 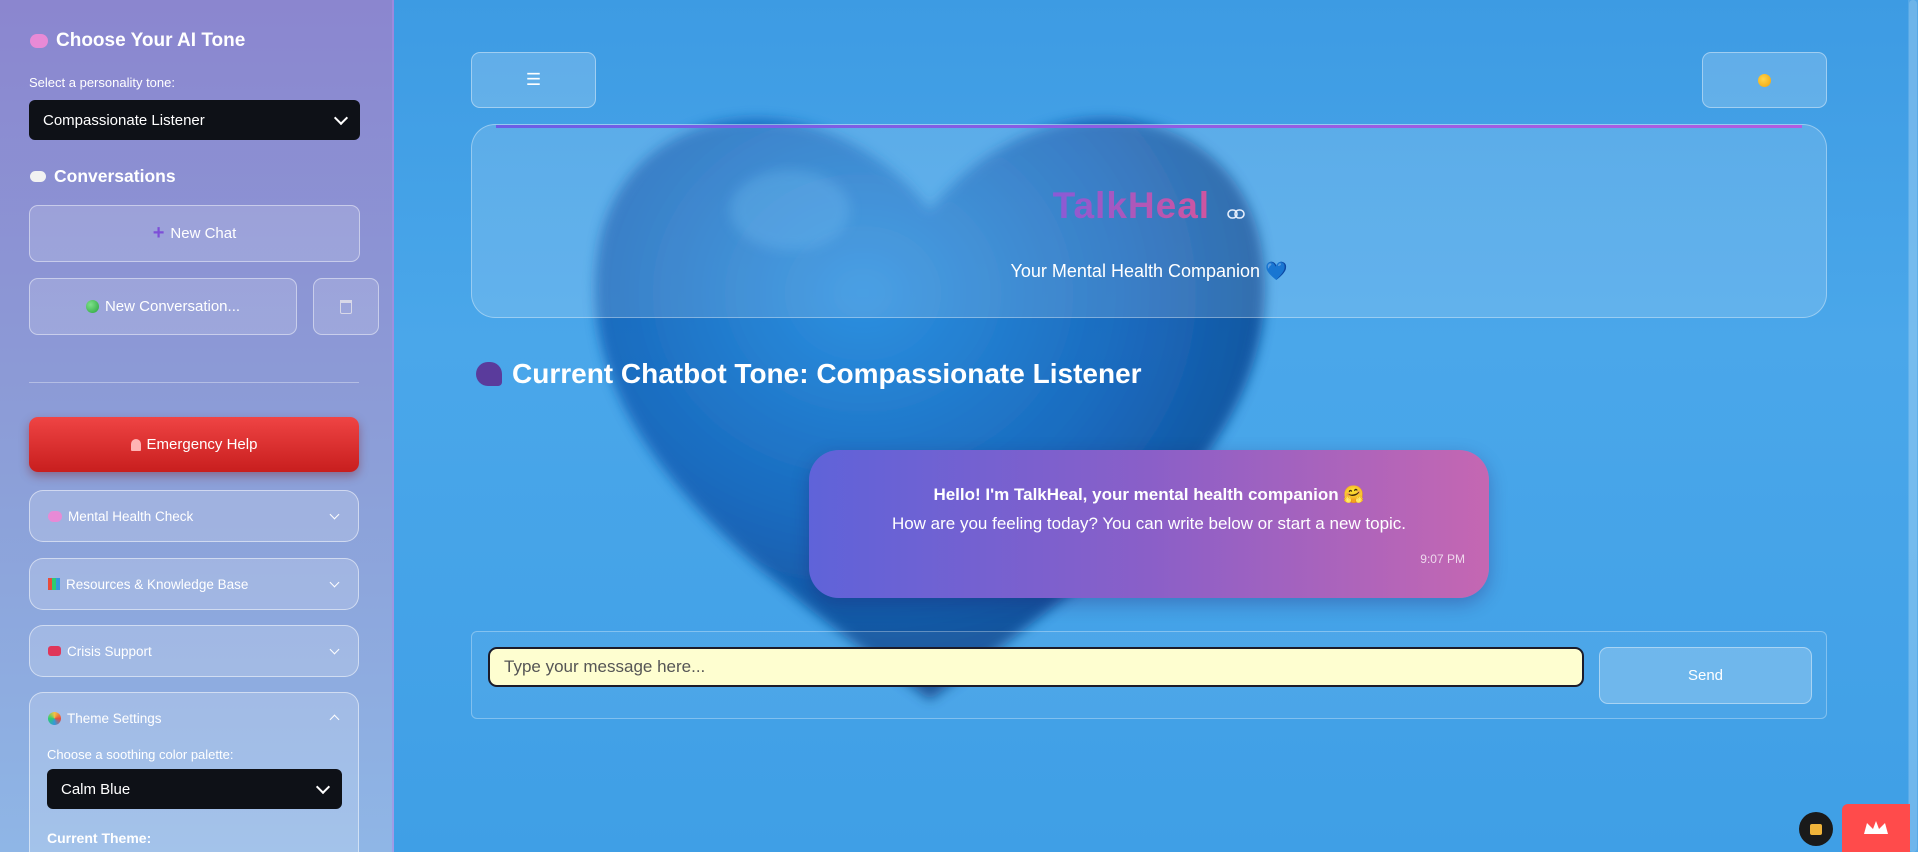 I want to click on sun-icon, so click(x=1764, y=80).